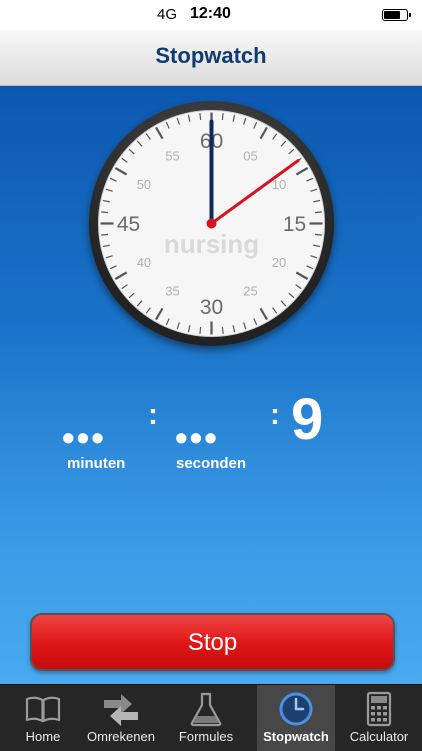 The width and height of the screenshot is (422, 751). What do you see at coordinates (197, 437) in the screenshot?
I see `seconds-placeholder: •••` at bounding box center [197, 437].